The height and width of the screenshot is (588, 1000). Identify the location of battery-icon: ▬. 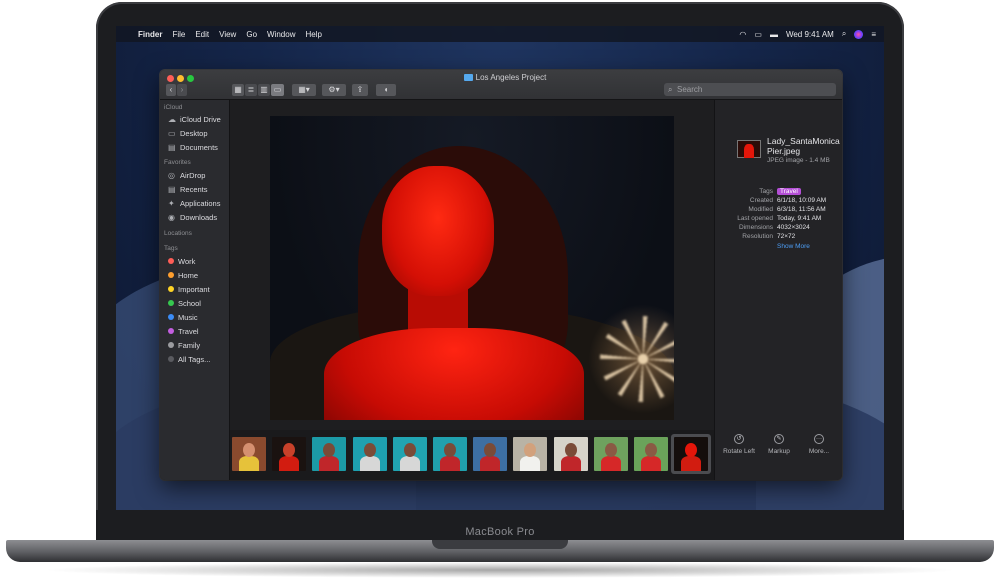
(774, 34).